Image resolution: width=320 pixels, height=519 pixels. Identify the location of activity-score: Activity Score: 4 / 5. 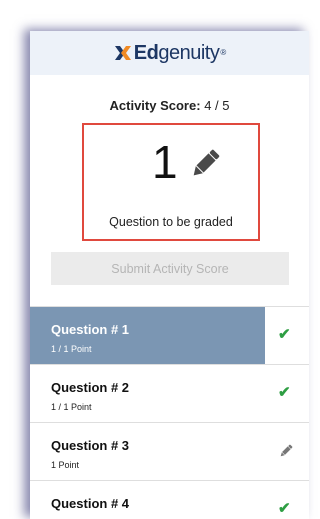
(169, 105).